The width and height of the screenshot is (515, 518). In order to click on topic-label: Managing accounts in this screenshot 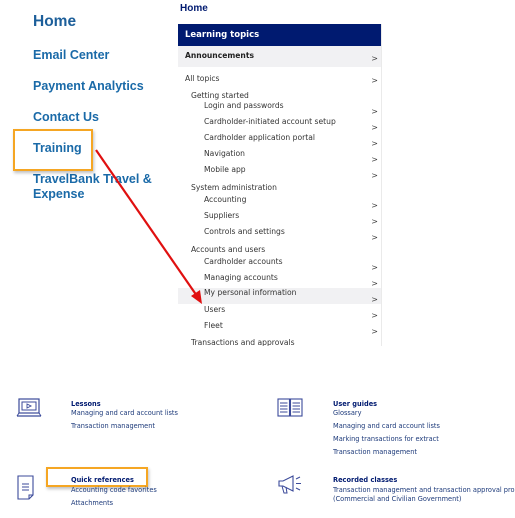, I will do `click(241, 277)`.